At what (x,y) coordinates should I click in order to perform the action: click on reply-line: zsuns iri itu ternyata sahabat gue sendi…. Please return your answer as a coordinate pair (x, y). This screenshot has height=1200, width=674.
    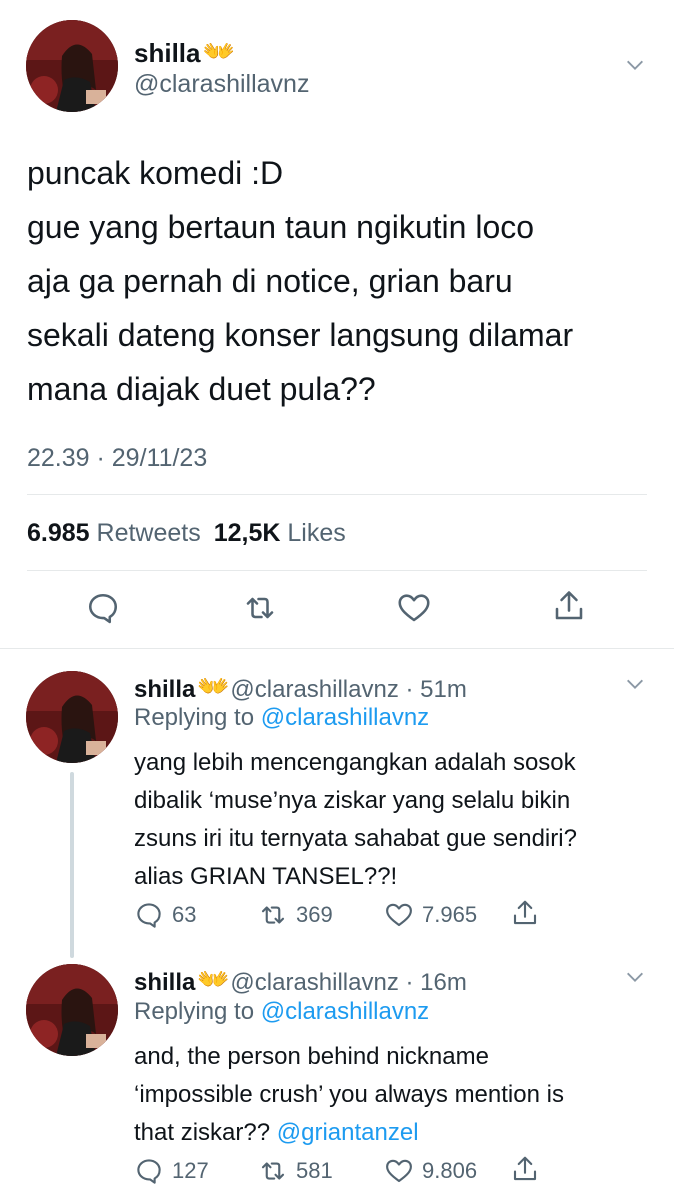
    Looking at the image, I should click on (355, 838).